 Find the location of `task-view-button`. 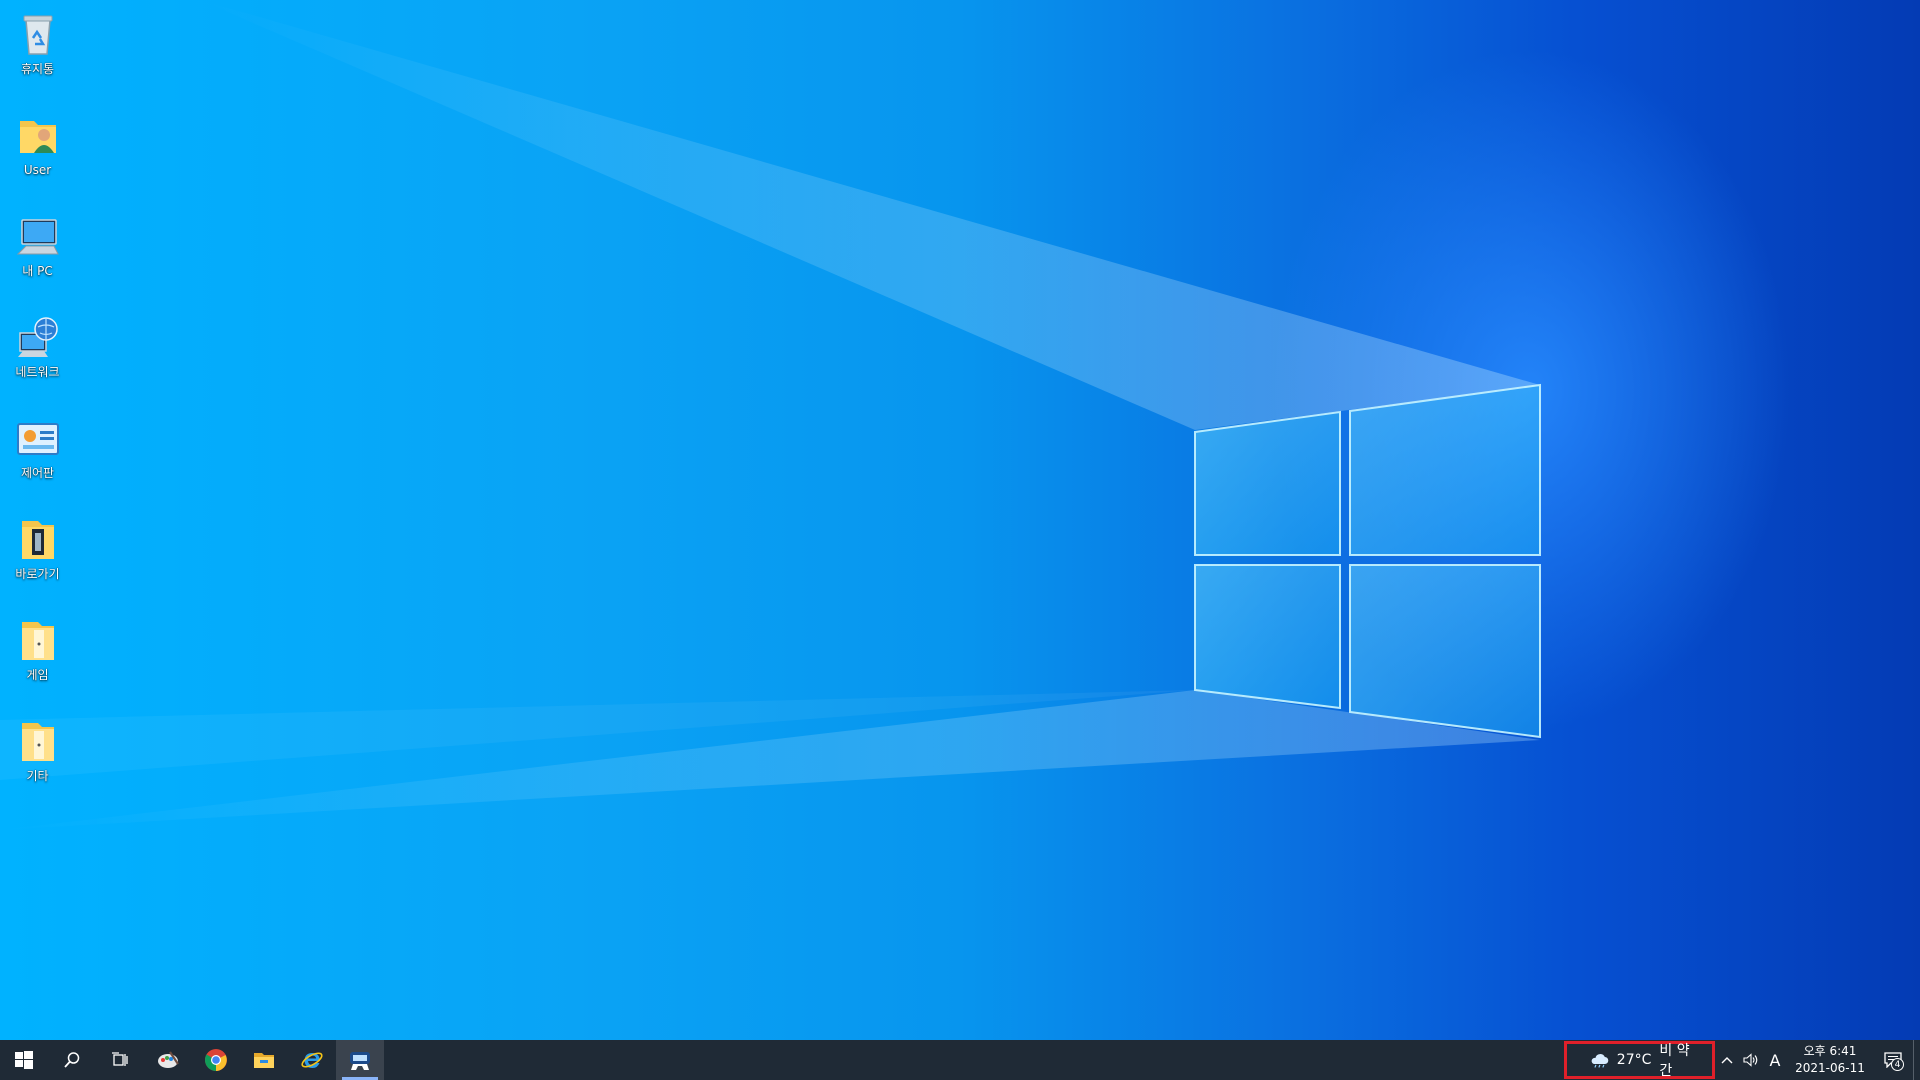

task-view-button is located at coordinates (120, 1060).